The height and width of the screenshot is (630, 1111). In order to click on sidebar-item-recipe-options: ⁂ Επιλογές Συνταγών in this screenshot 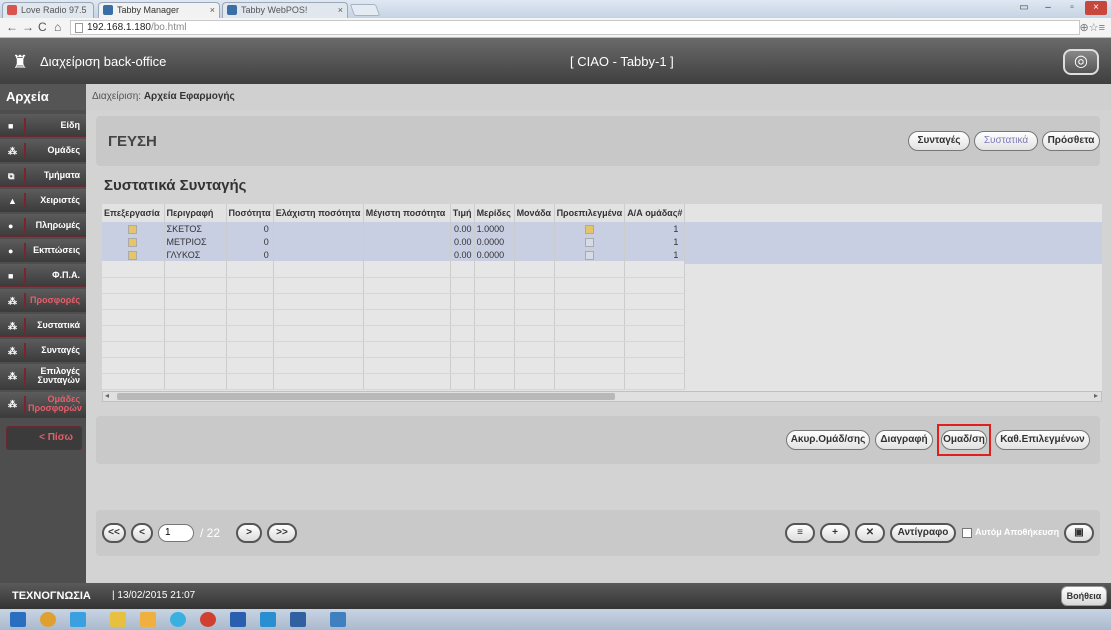, I will do `click(43, 377)`.